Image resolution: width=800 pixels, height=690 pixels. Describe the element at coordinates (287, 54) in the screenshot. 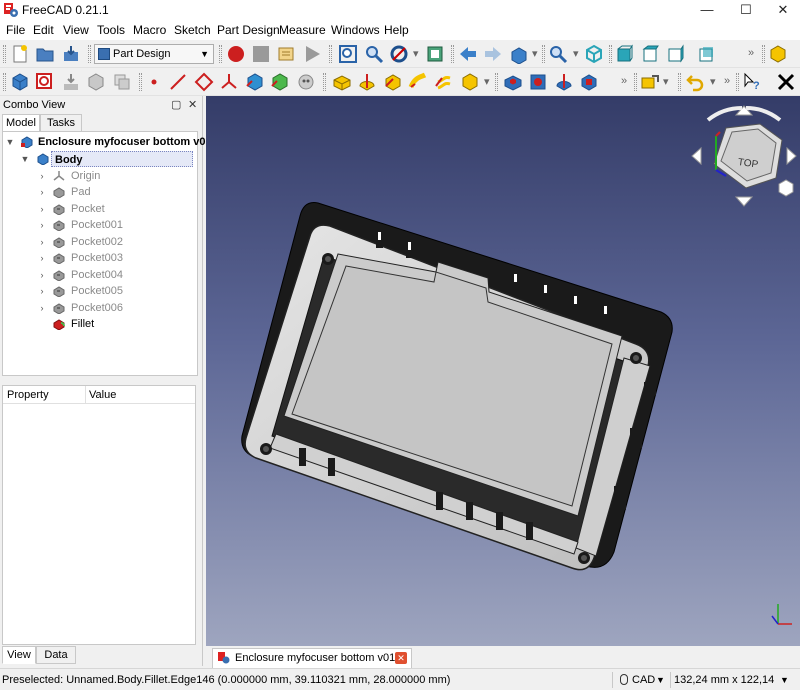

I see `edit-macro-icon` at that location.